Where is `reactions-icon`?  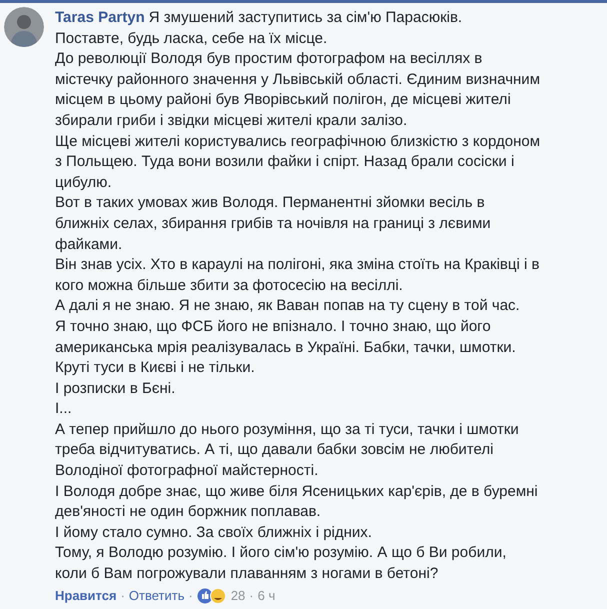 reactions-icon is located at coordinates (211, 596).